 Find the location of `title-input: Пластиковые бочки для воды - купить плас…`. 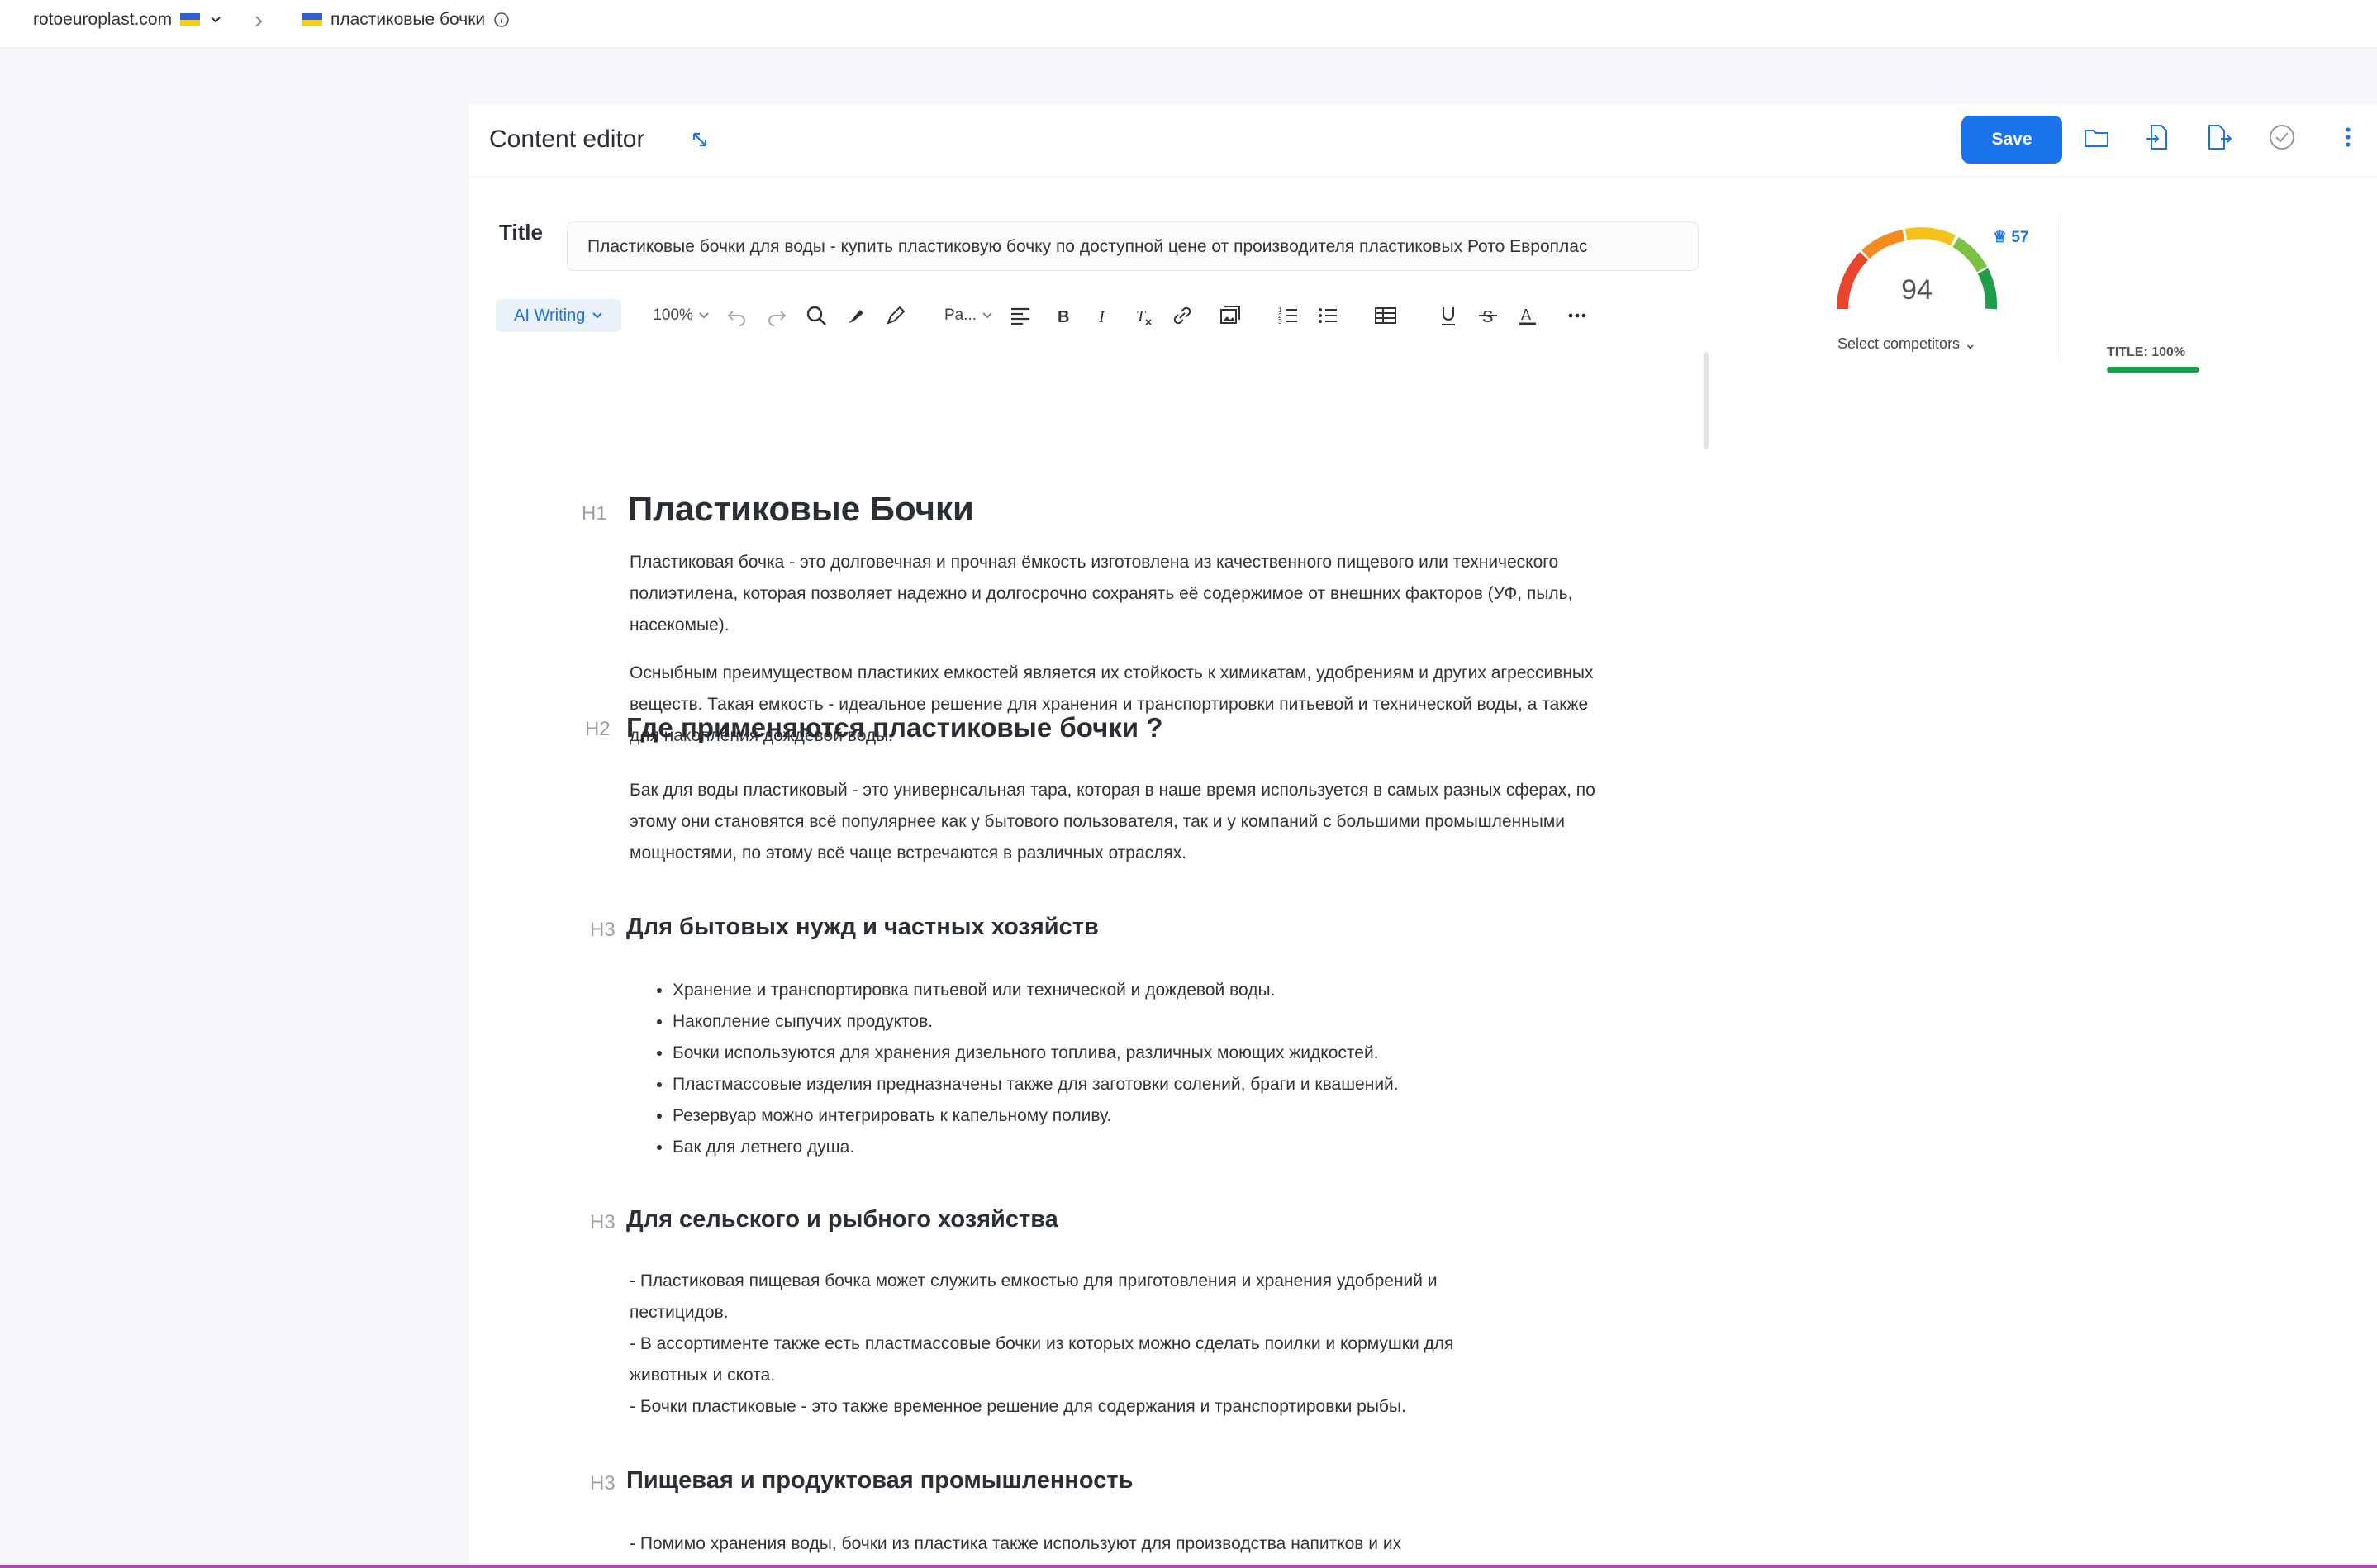

title-input: Пластиковые бочки для воды - купить плас… is located at coordinates (1133, 246).